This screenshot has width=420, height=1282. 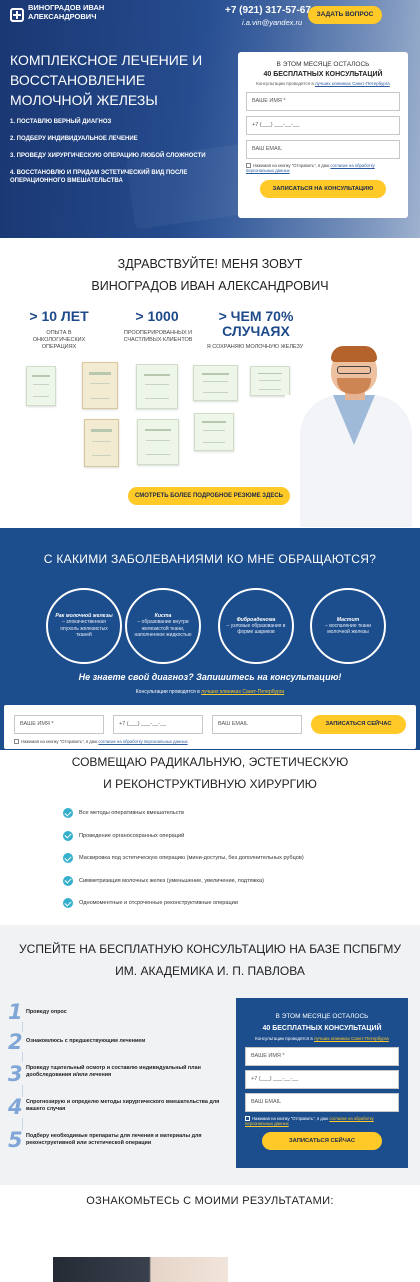 What do you see at coordinates (157, 316) in the screenshot?
I see `stat-value: > 1000` at bounding box center [157, 316].